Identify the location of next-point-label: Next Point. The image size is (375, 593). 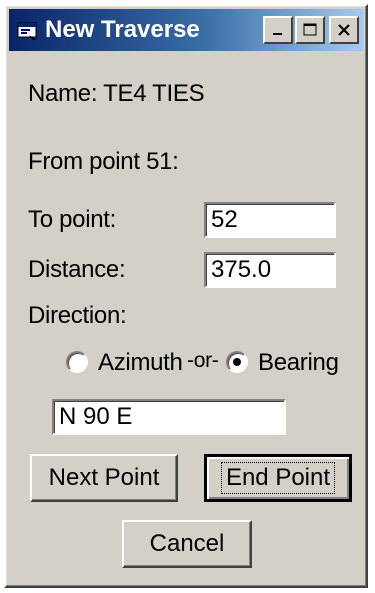
(104, 477).